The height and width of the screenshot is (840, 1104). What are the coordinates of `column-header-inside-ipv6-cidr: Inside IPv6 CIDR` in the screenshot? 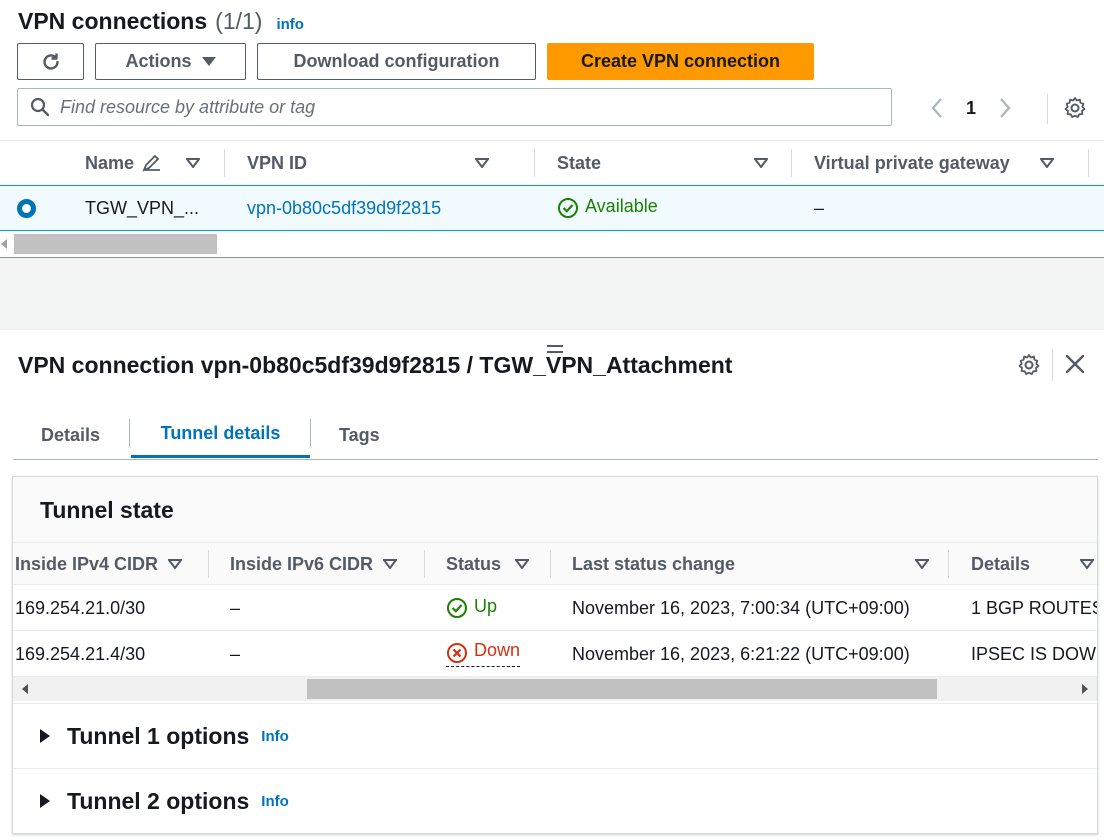 It's located at (314, 564).